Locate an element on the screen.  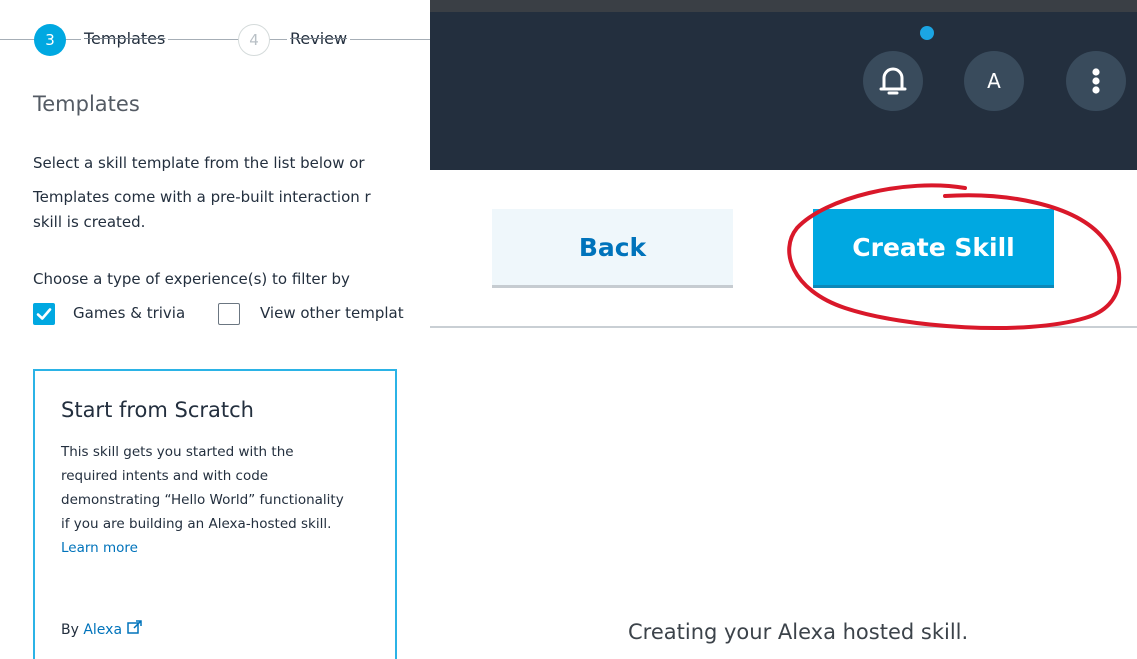
back-button: Back is located at coordinates (612, 248).